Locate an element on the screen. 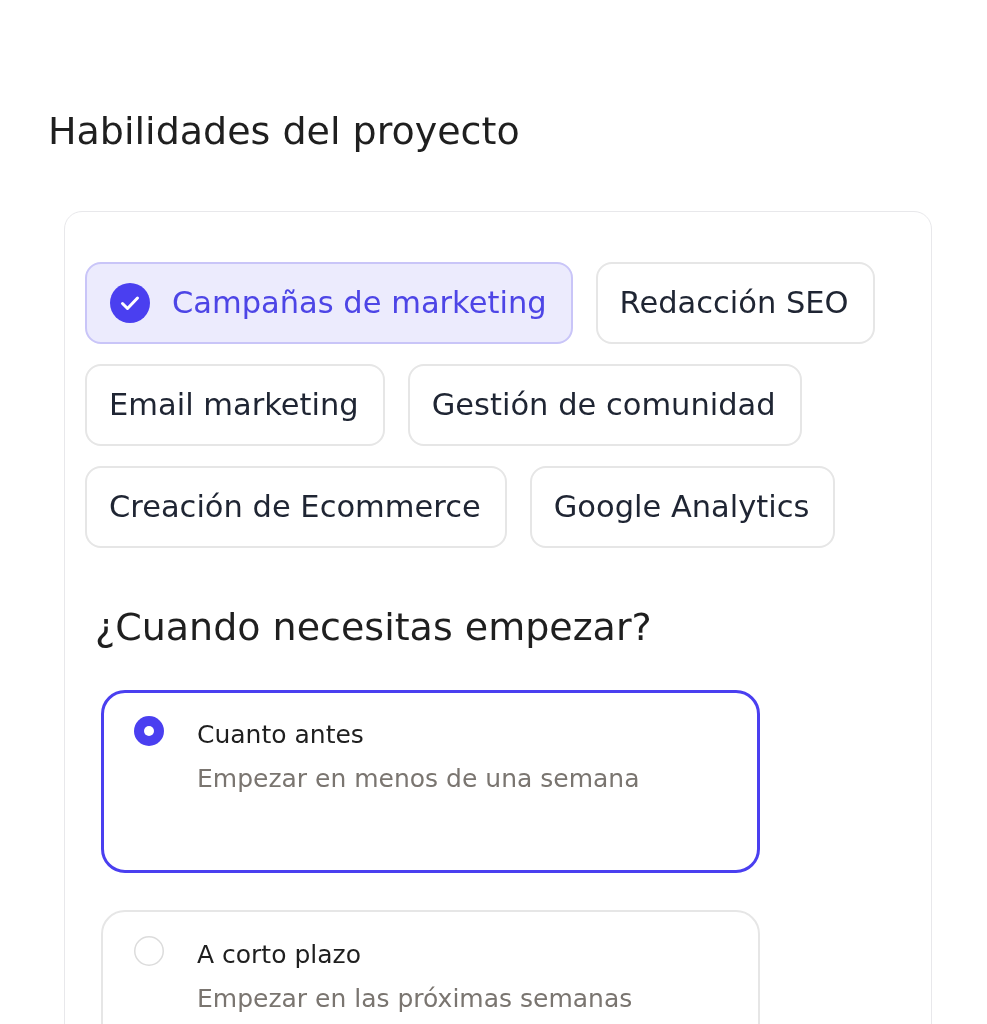  section-heading: ¿Cuando necesitas empezar? is located at coordinates (373, 627).